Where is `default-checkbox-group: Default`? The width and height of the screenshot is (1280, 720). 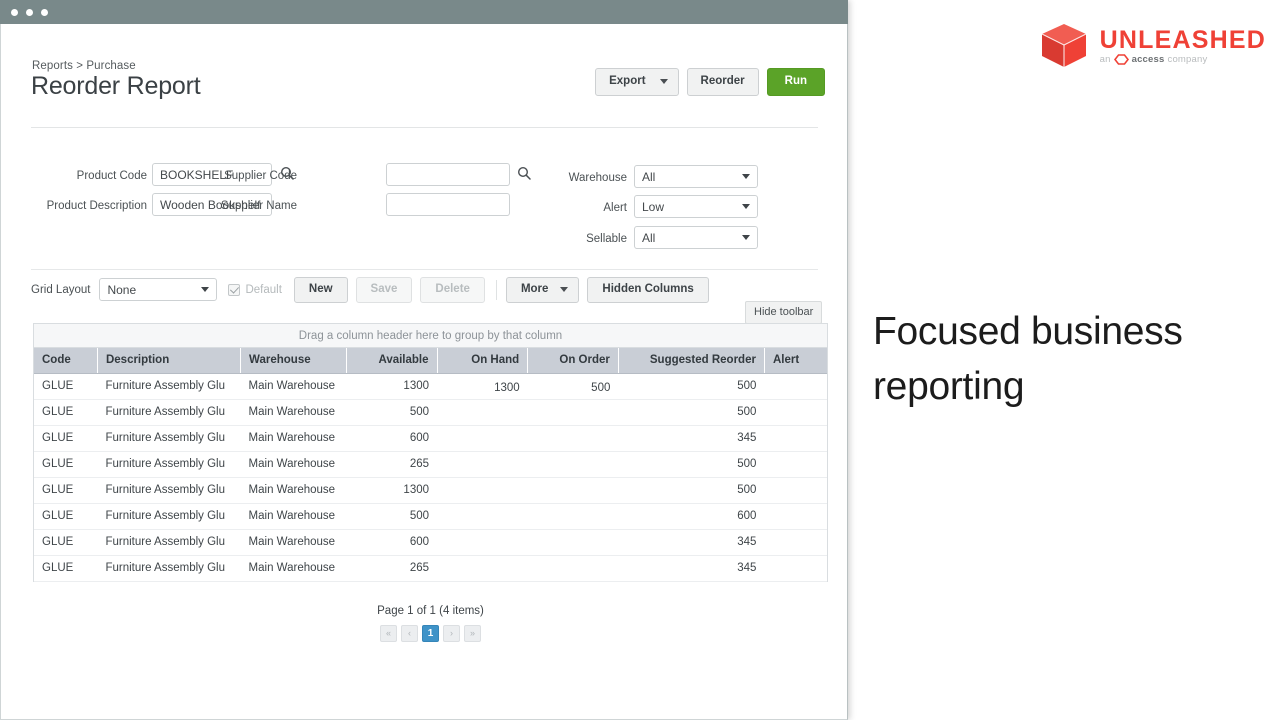
default-checkbox-group: Default is located at coordinates (255, 289).